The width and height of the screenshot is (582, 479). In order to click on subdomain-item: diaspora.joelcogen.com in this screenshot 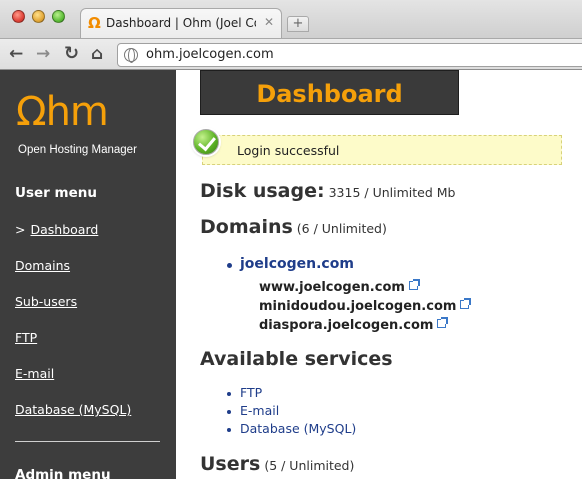, I will do `click(354, 325)`.